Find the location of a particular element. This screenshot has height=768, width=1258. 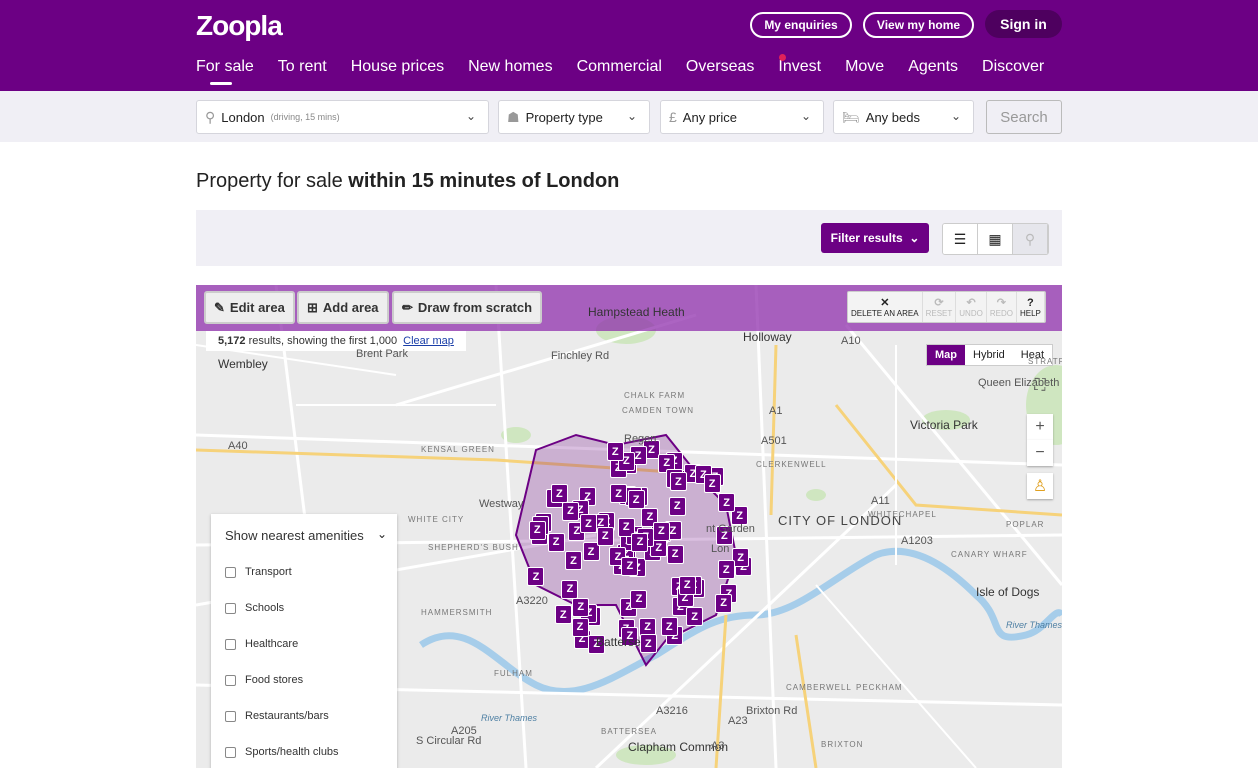

amenity-option: Schools is located at coordinates (254, 608).